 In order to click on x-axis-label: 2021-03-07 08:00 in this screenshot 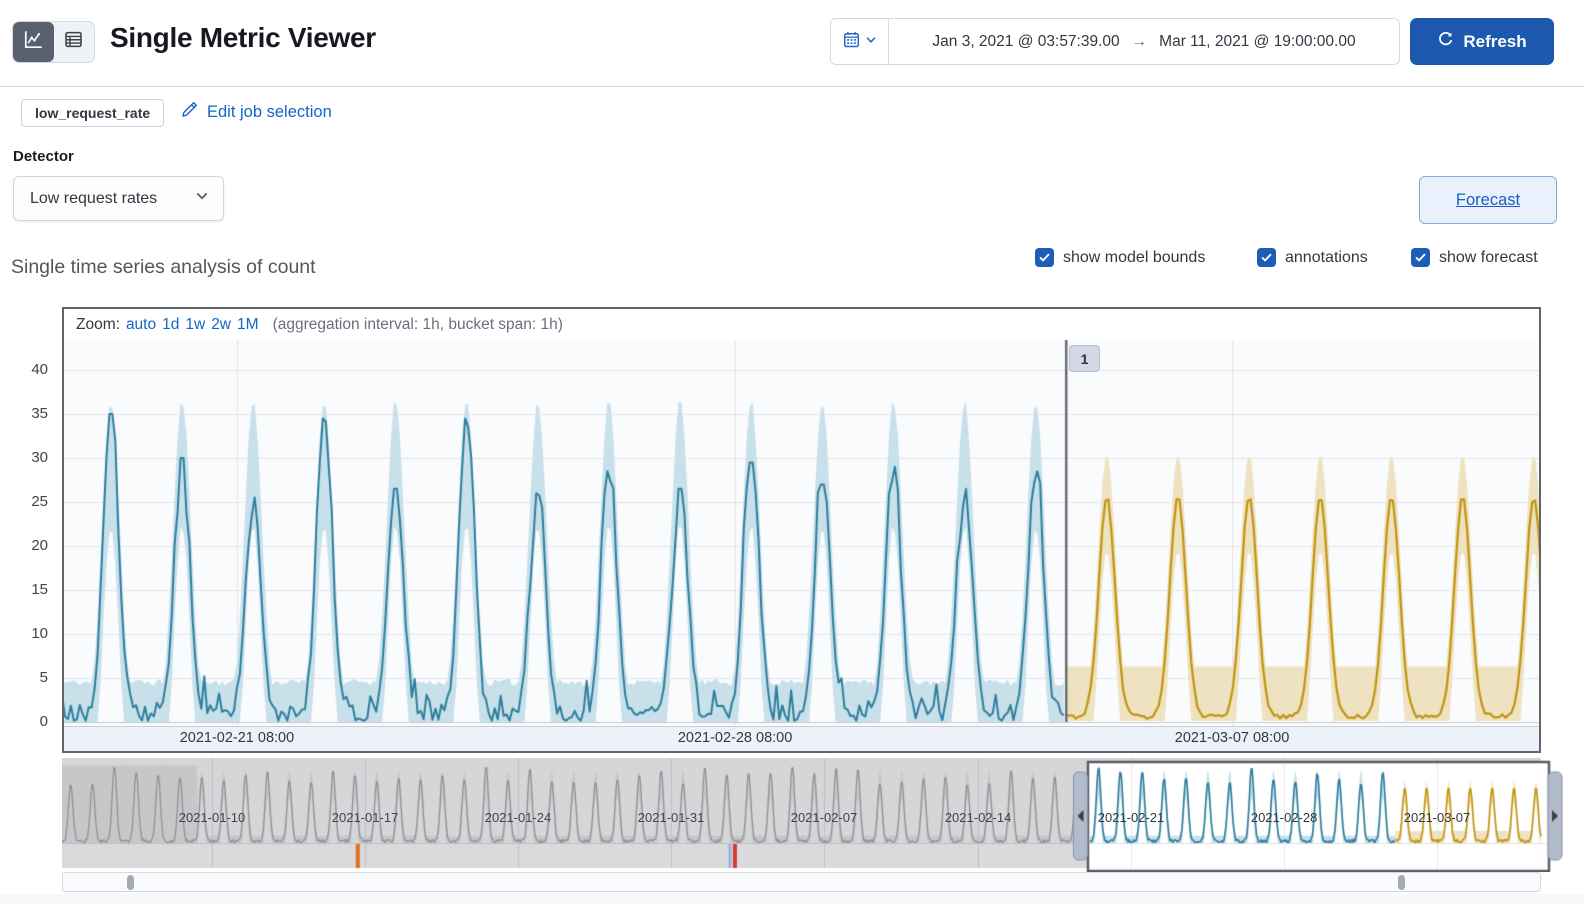, I will do `click(1232, 738)`.